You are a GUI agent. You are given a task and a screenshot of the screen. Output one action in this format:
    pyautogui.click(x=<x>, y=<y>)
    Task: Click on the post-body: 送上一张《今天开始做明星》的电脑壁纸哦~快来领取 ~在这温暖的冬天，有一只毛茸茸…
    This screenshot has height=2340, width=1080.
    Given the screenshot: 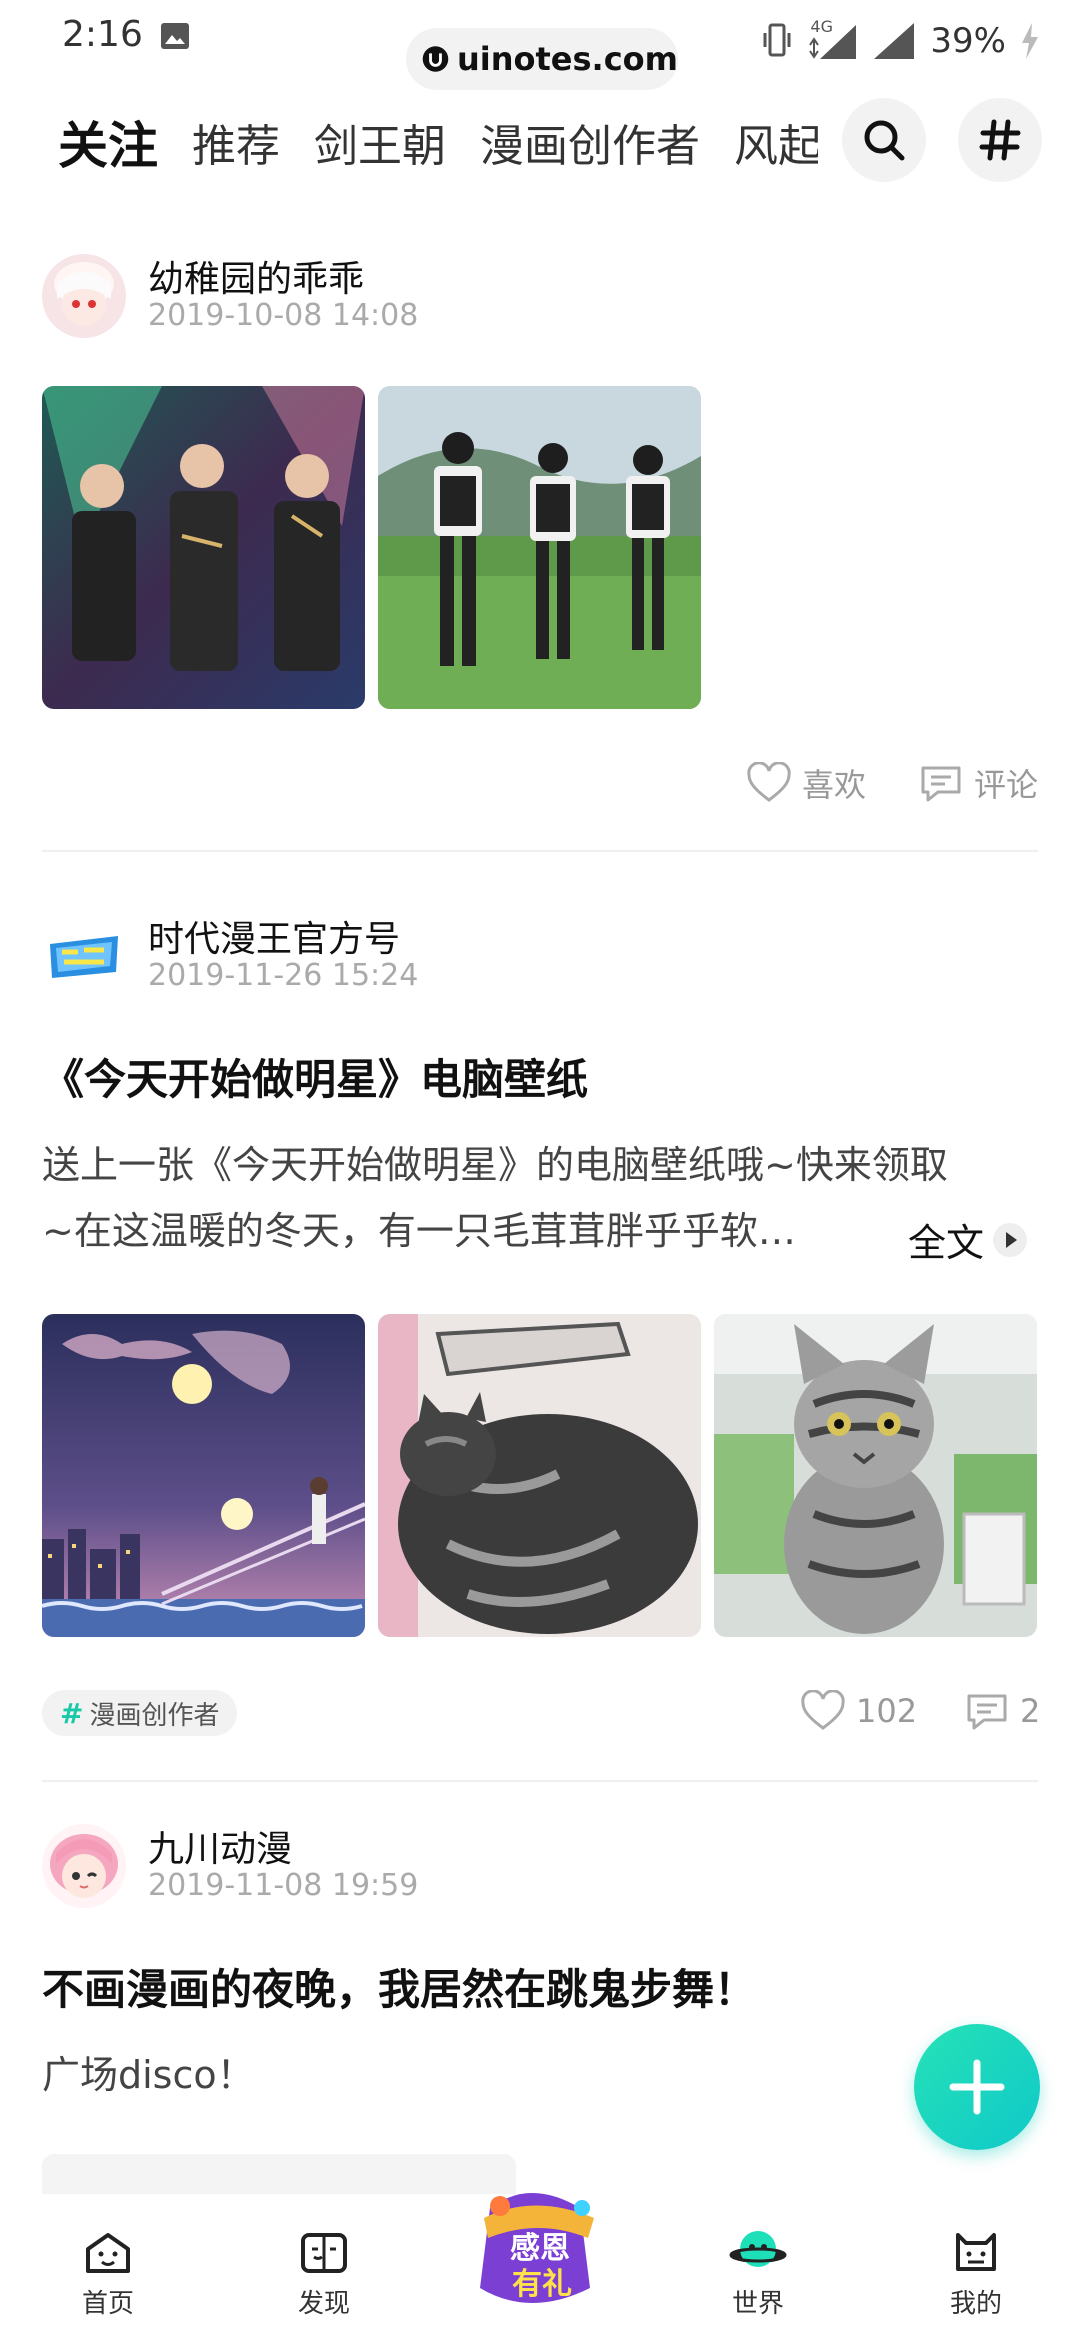 What is the action you would take?
    pyautogui.click(x=542, y=1198)
    